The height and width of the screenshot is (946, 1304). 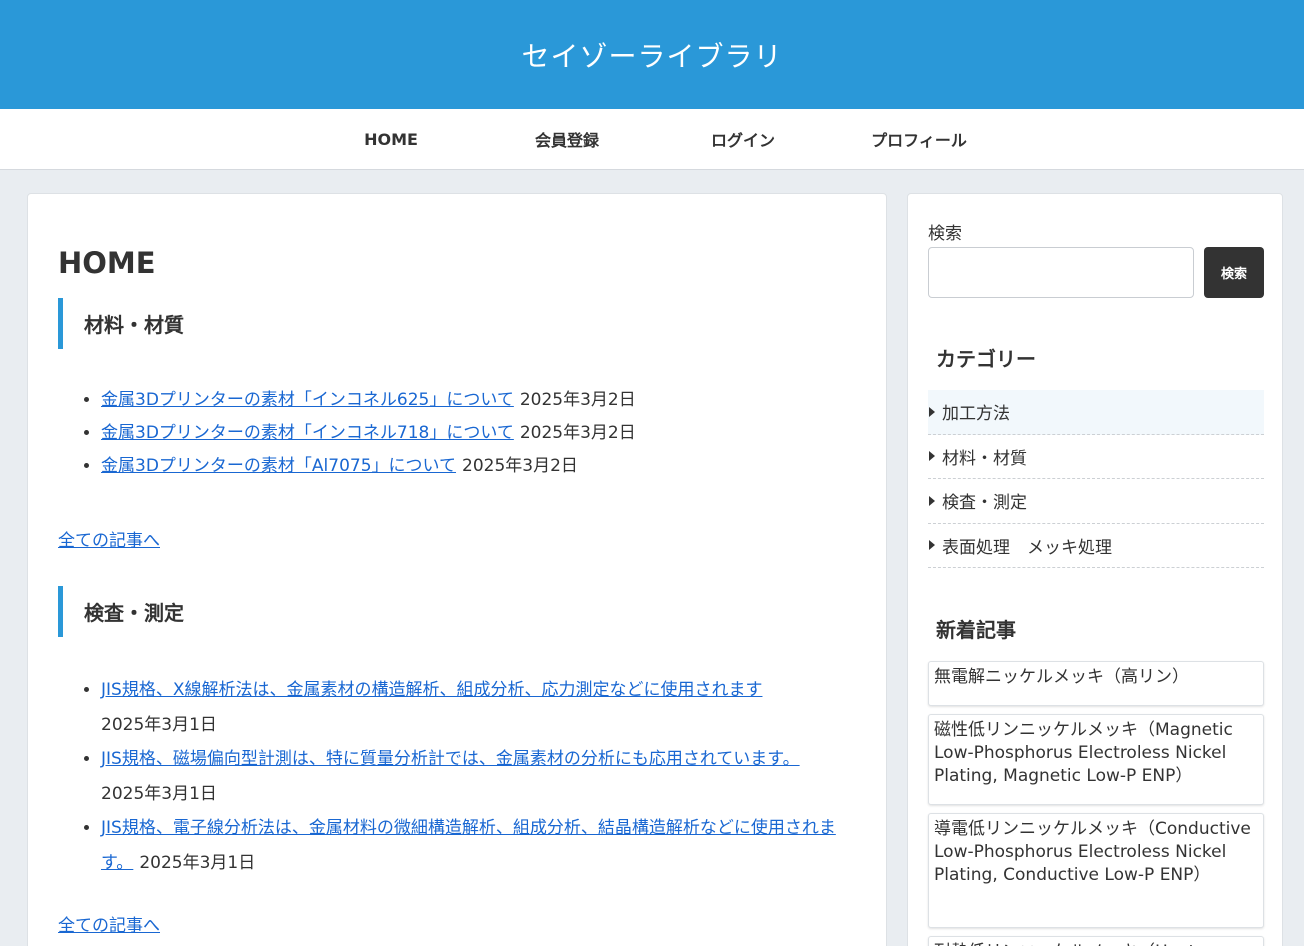 I want to click on nav-item-home: HOME, so click(x=391, y=139).